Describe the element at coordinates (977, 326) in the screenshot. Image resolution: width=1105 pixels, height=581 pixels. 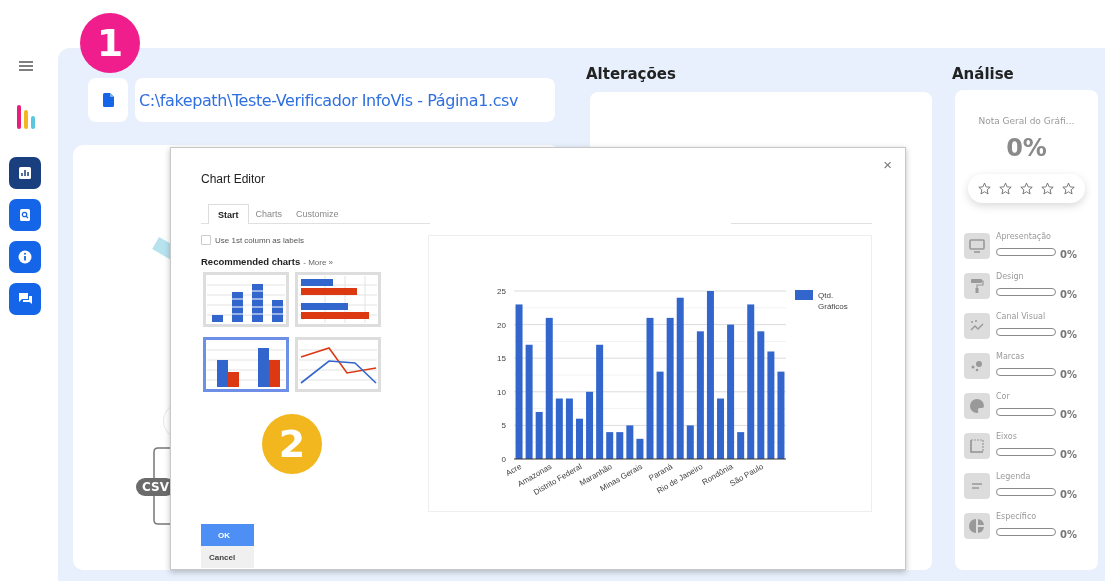
I see `trend-icon` at that location.